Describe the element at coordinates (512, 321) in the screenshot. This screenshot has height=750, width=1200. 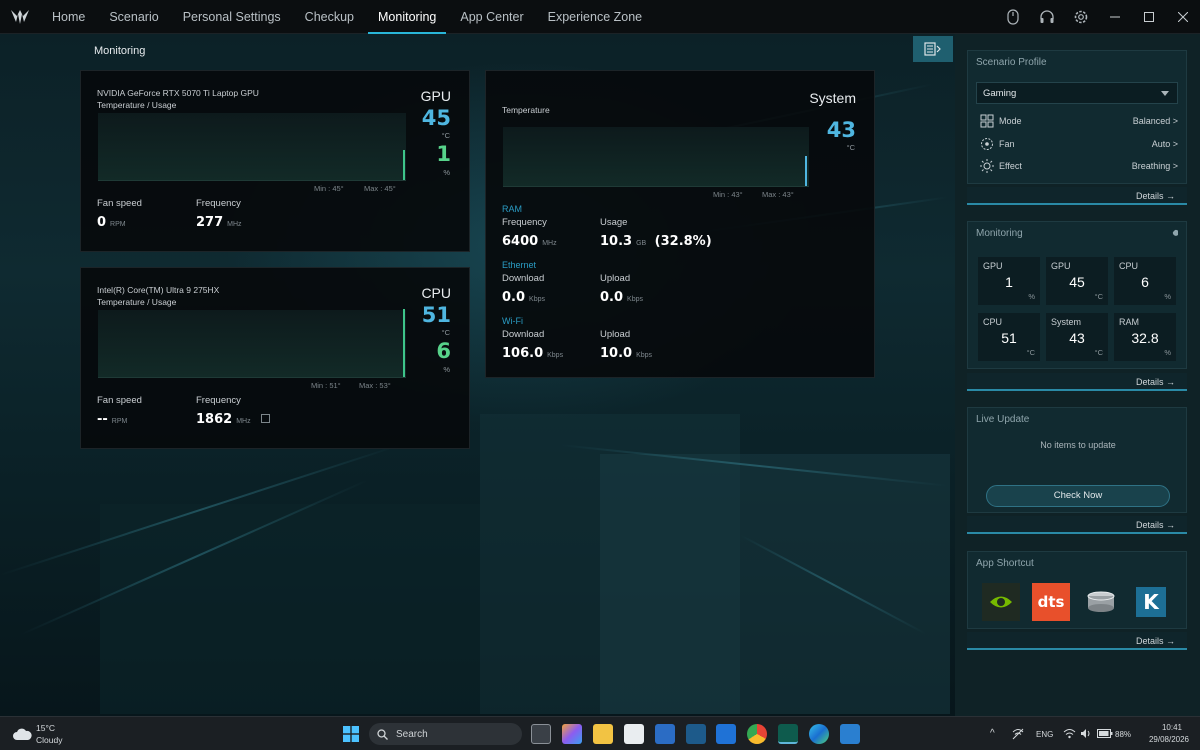
I see `wifi-section-label: Wi-Fi` at that location.